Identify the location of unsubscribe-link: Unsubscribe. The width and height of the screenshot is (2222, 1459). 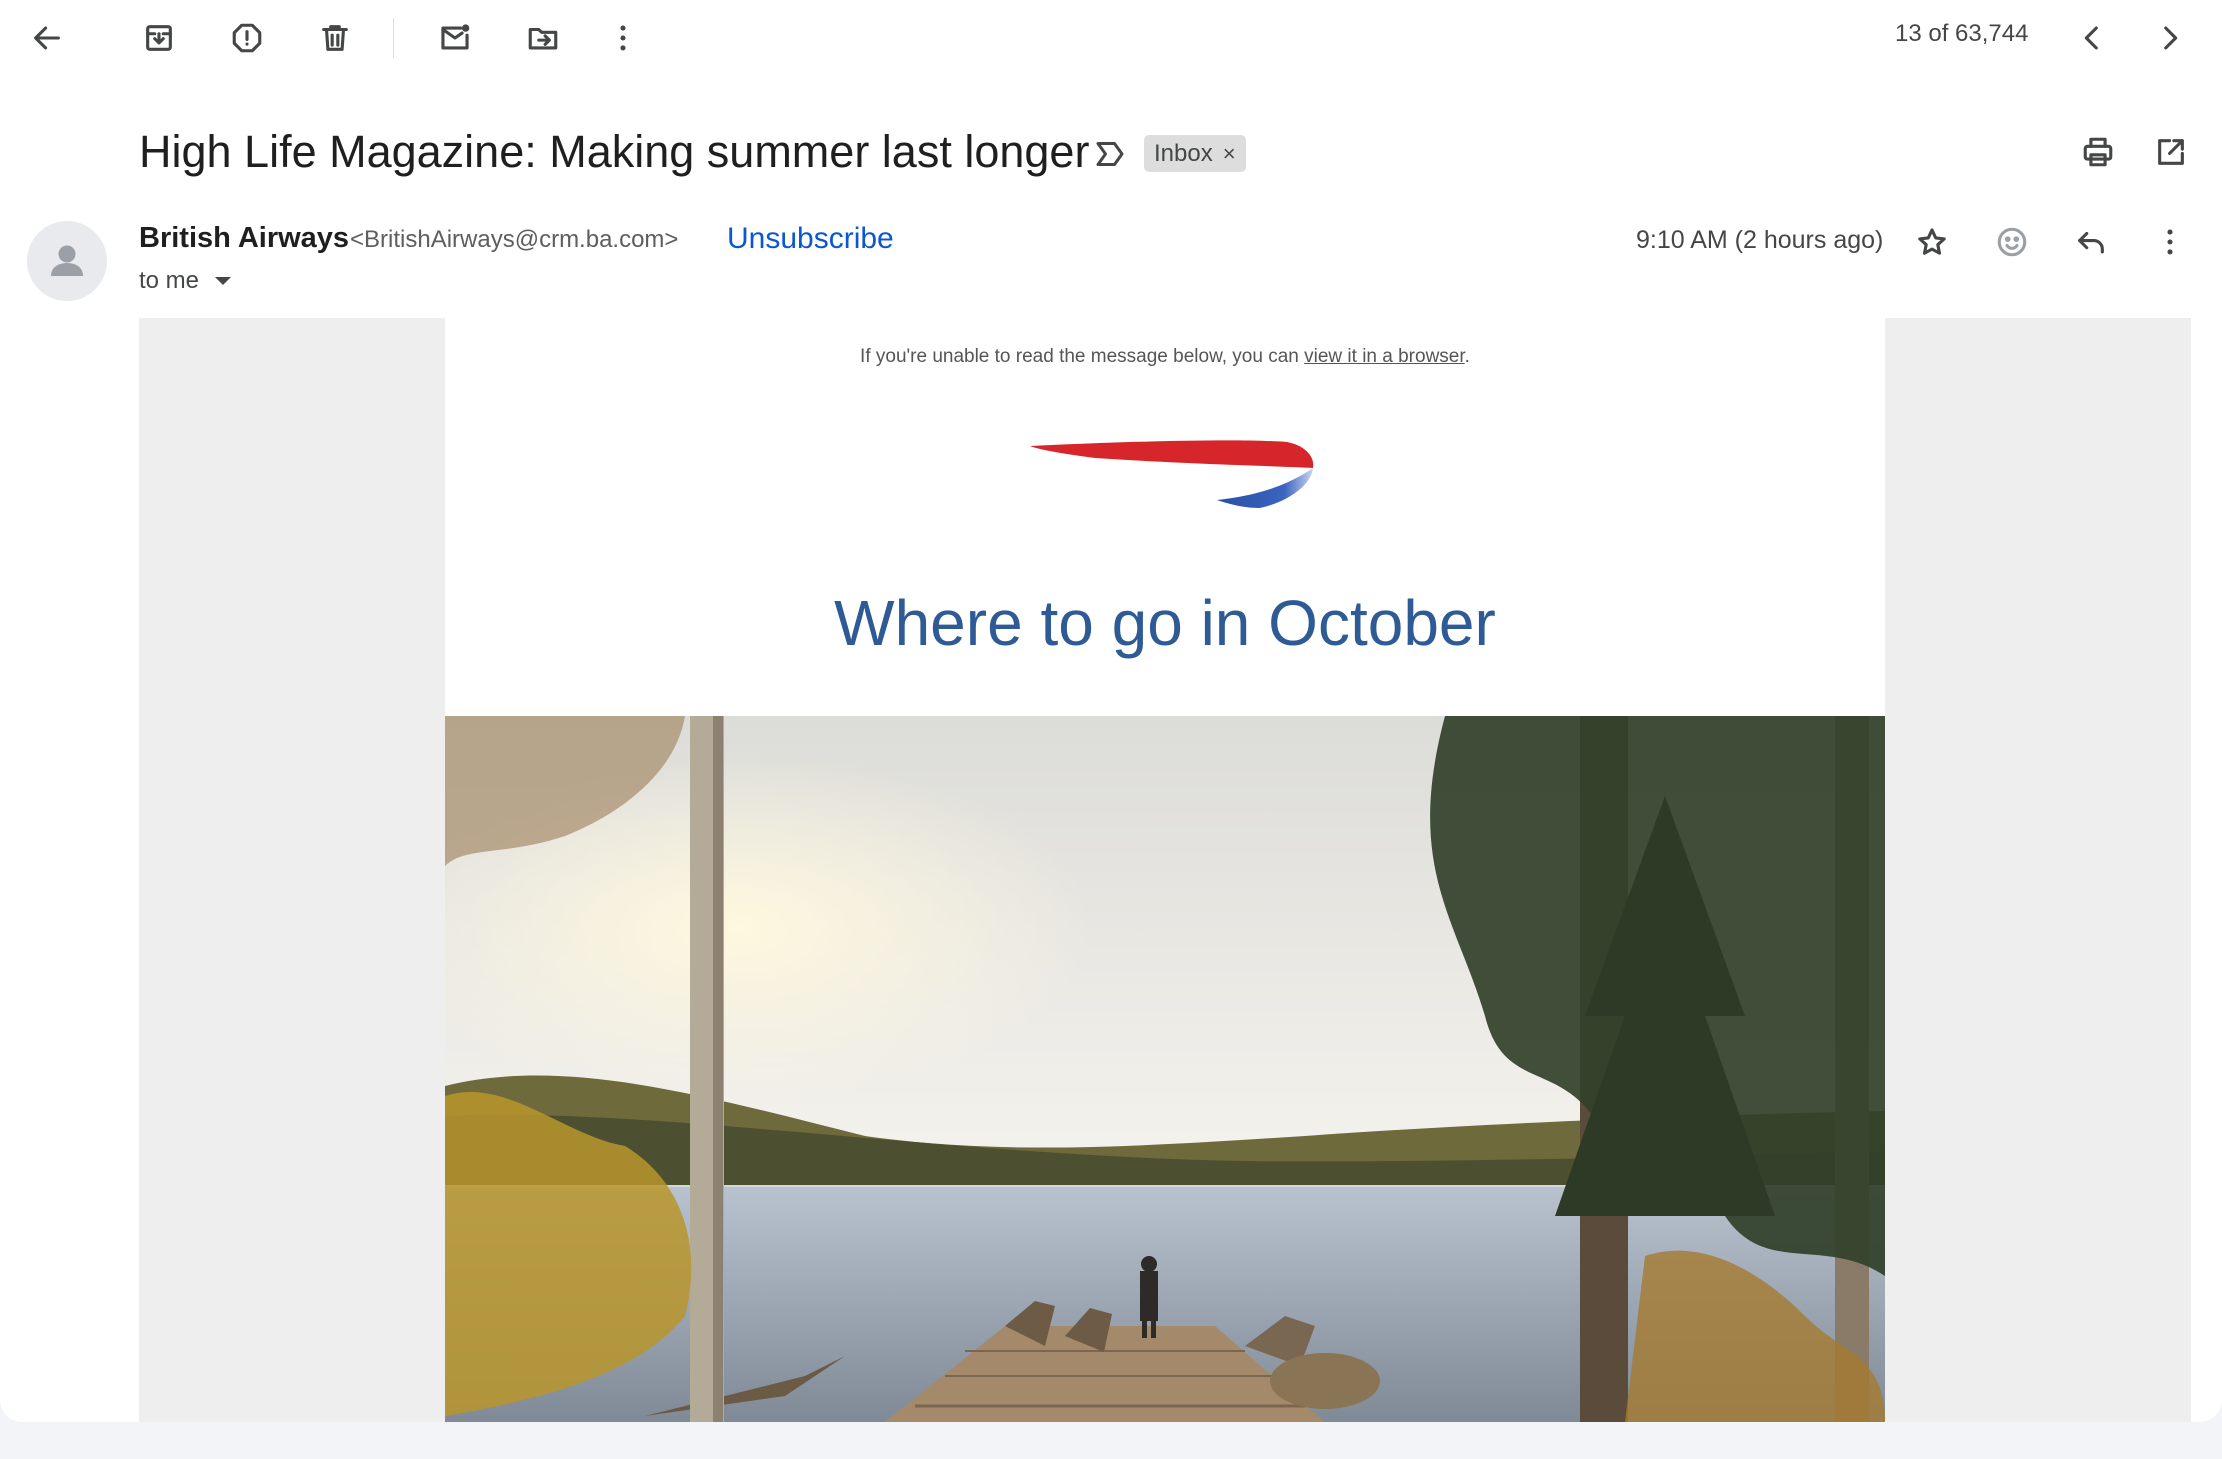
(810, 239).